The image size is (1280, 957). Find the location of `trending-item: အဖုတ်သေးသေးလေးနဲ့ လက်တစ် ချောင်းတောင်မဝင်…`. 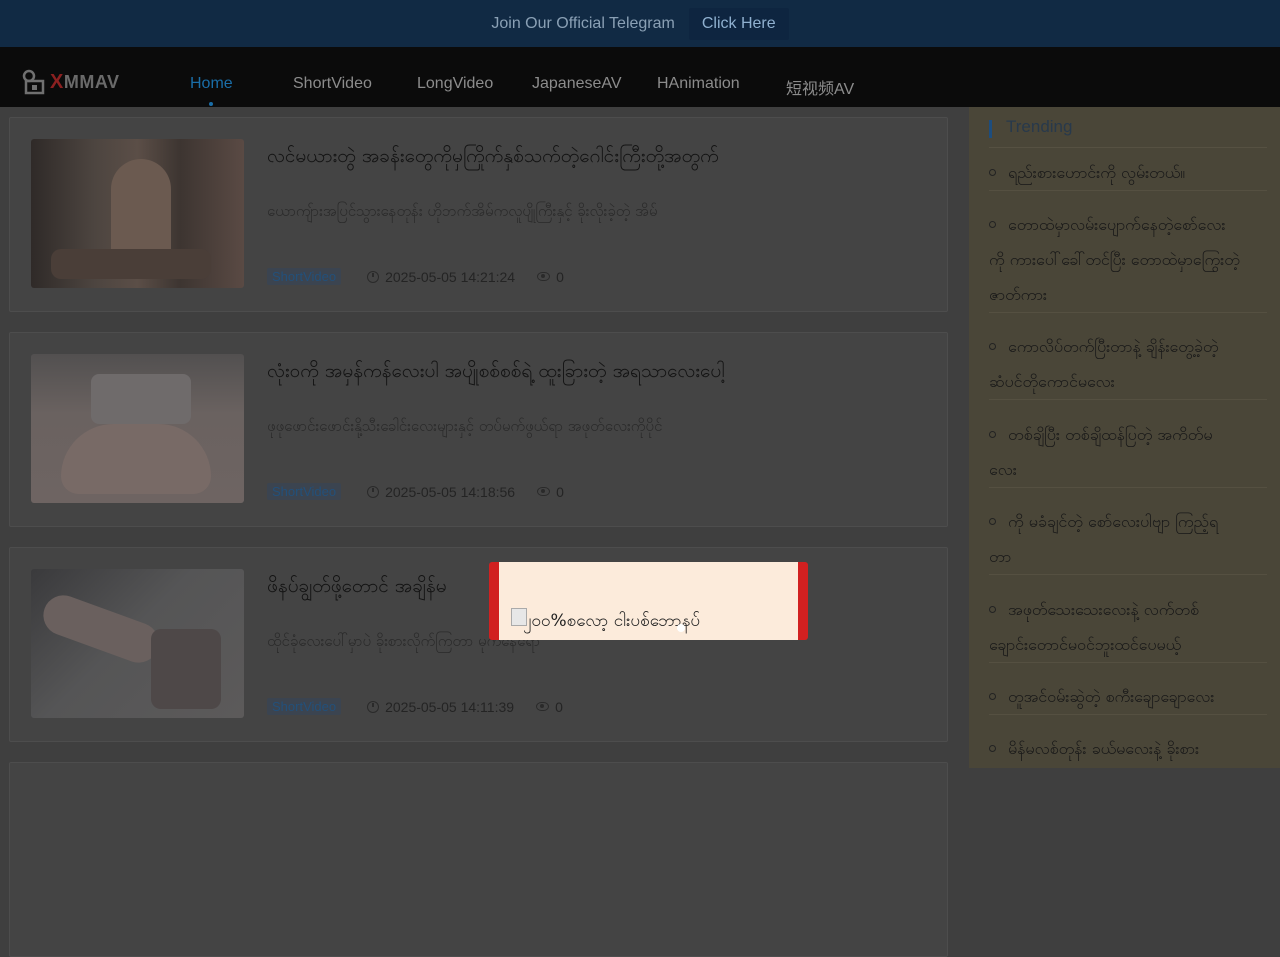

trending-item: အဖုတ်သေးသေးလေးနဲ့ လက်တစ် ချောင်းတောင်မဝင်… is located at coordinates (1128, 627).